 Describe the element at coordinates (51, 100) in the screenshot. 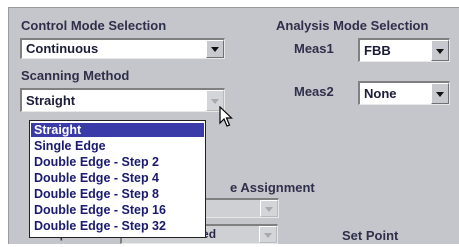

I see `scanning-method-value: Straight` at that location.